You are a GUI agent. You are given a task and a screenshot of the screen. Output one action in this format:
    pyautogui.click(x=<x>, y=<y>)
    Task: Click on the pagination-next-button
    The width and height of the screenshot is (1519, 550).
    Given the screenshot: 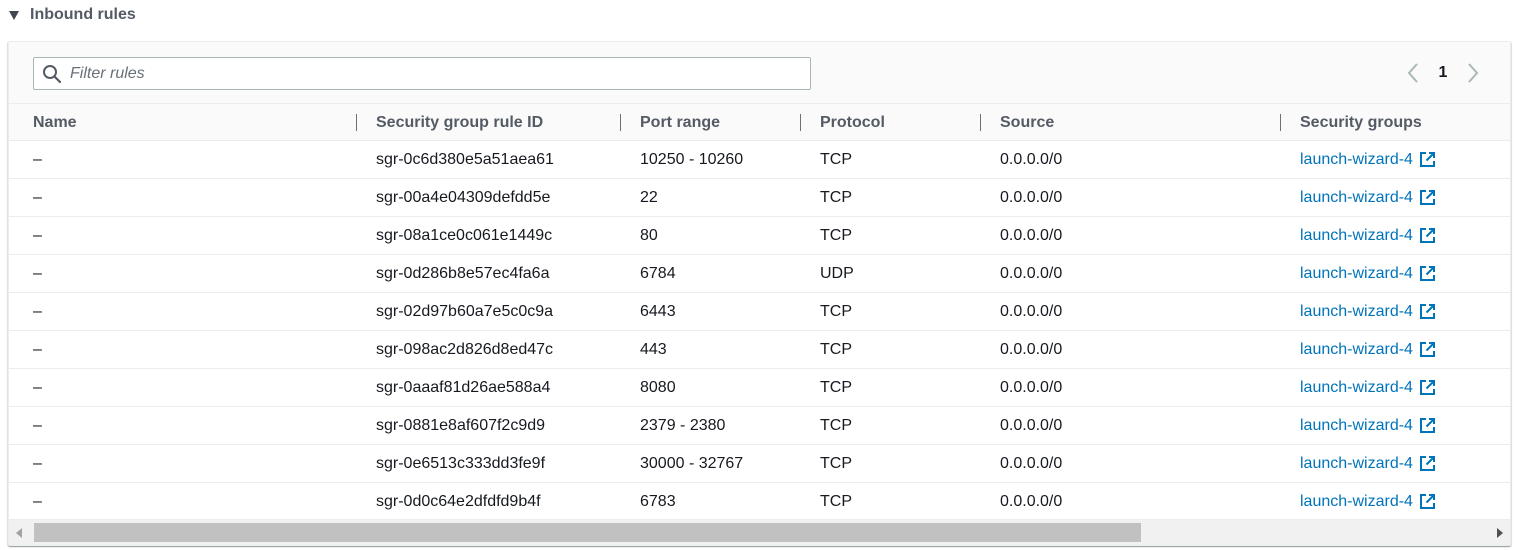 What is the action you would take?
    pyautogui.click(x=1473, y=73)
    